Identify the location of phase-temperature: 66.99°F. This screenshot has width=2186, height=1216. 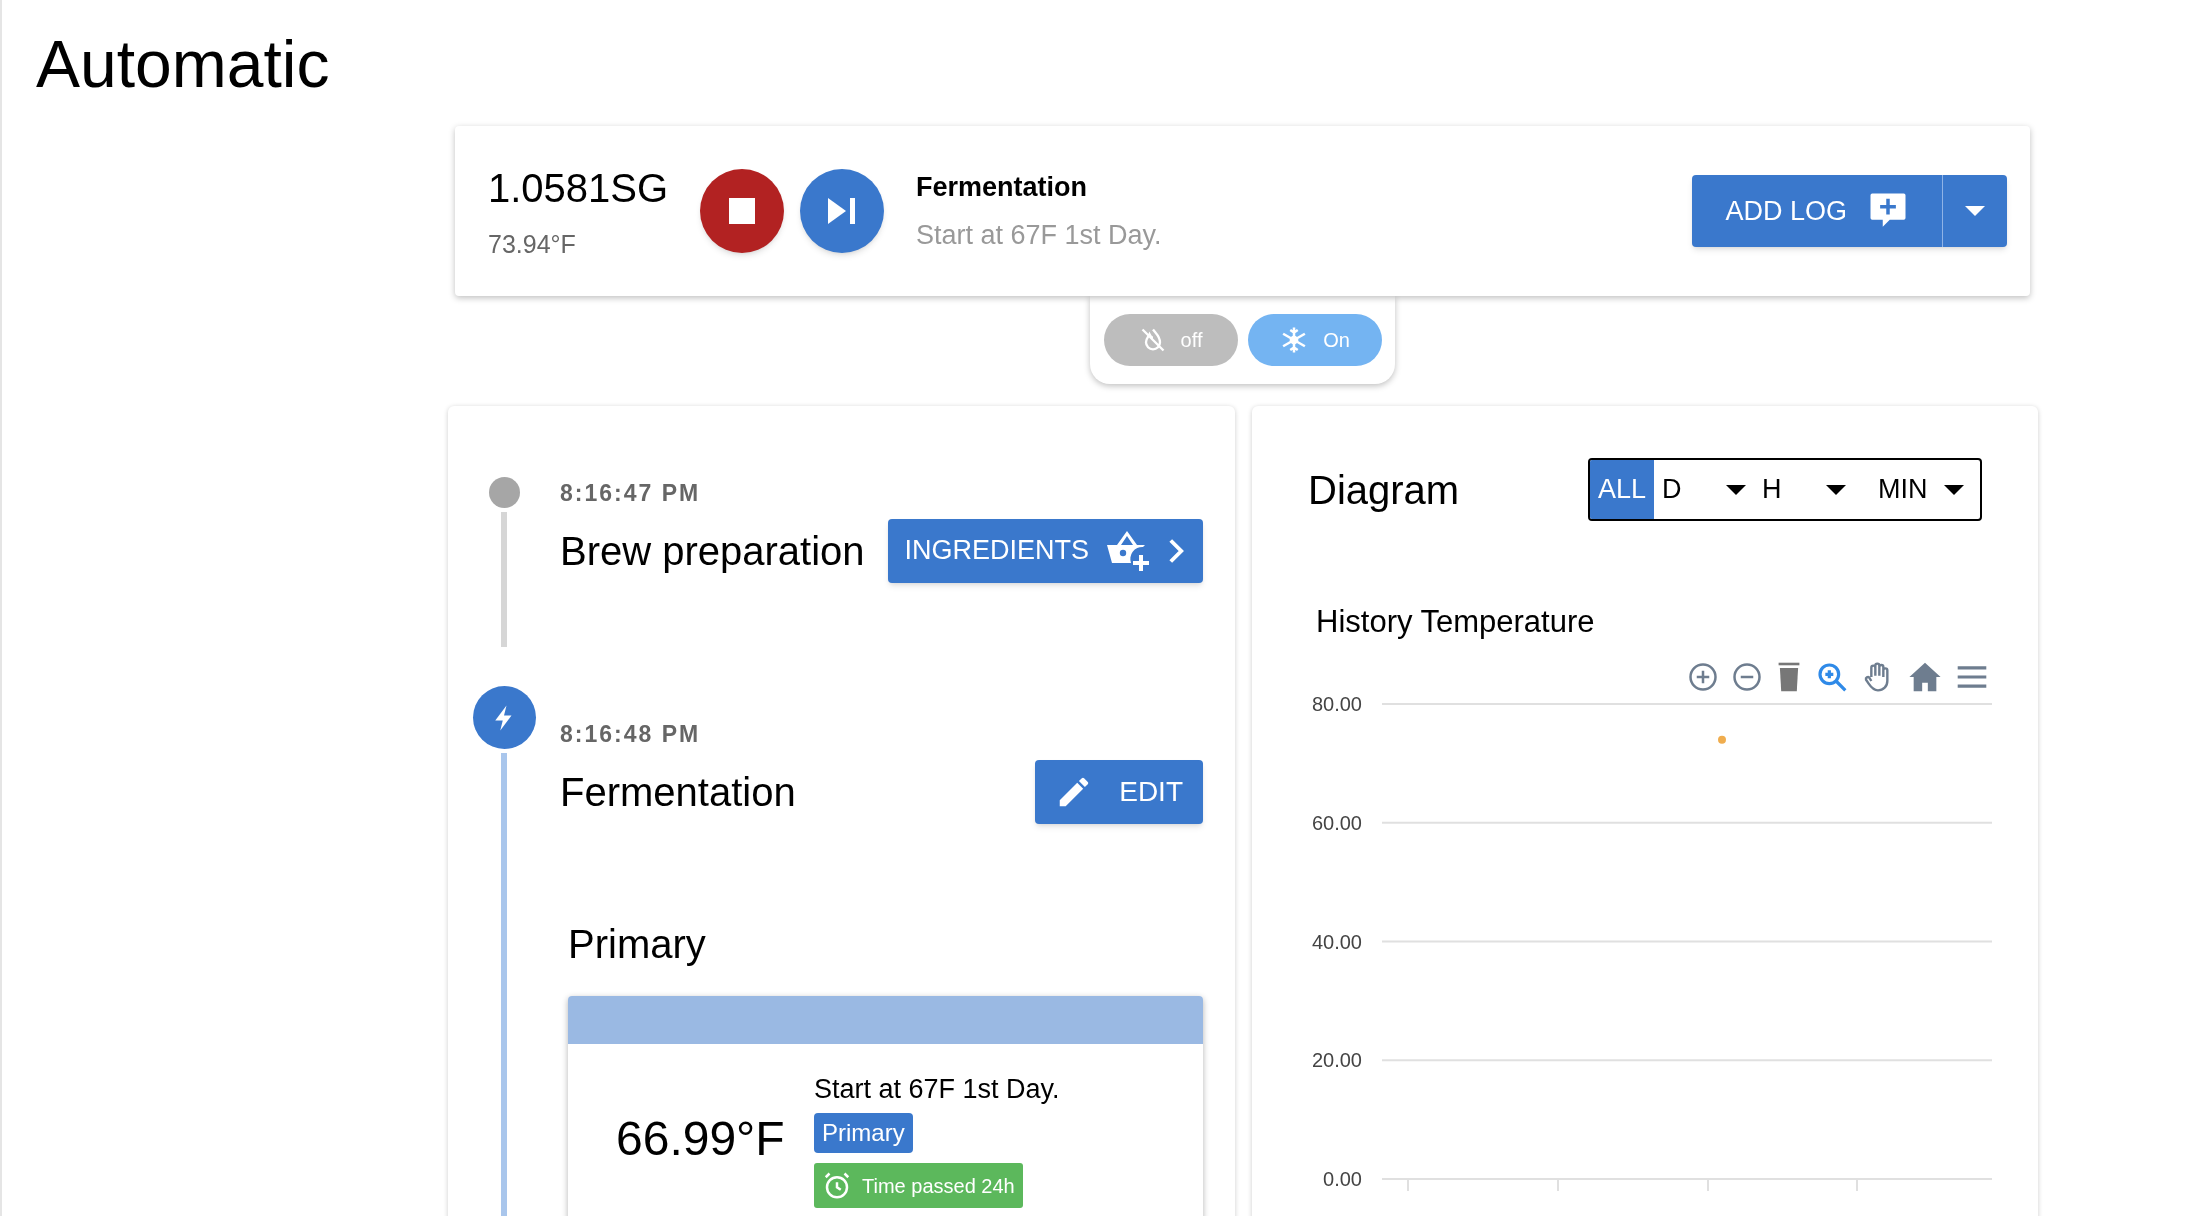
(701, 1138).